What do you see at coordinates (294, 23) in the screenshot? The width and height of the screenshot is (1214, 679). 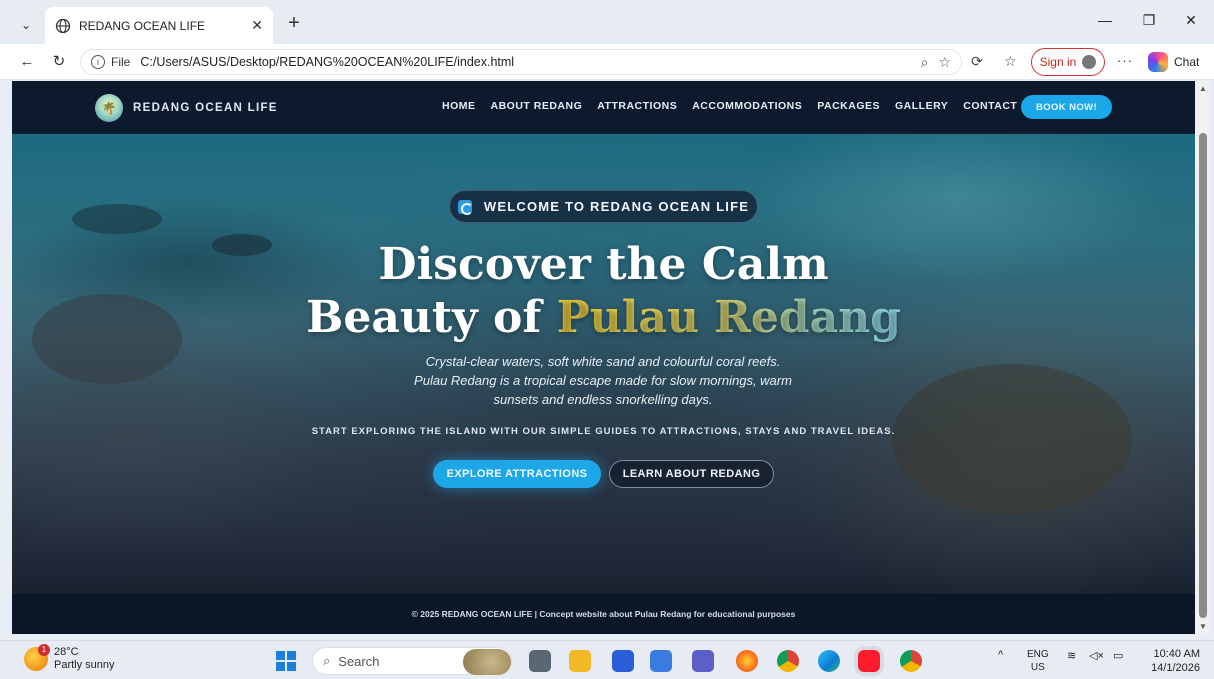 I see `new-tab-button: +` at bounding box center [294, 23].